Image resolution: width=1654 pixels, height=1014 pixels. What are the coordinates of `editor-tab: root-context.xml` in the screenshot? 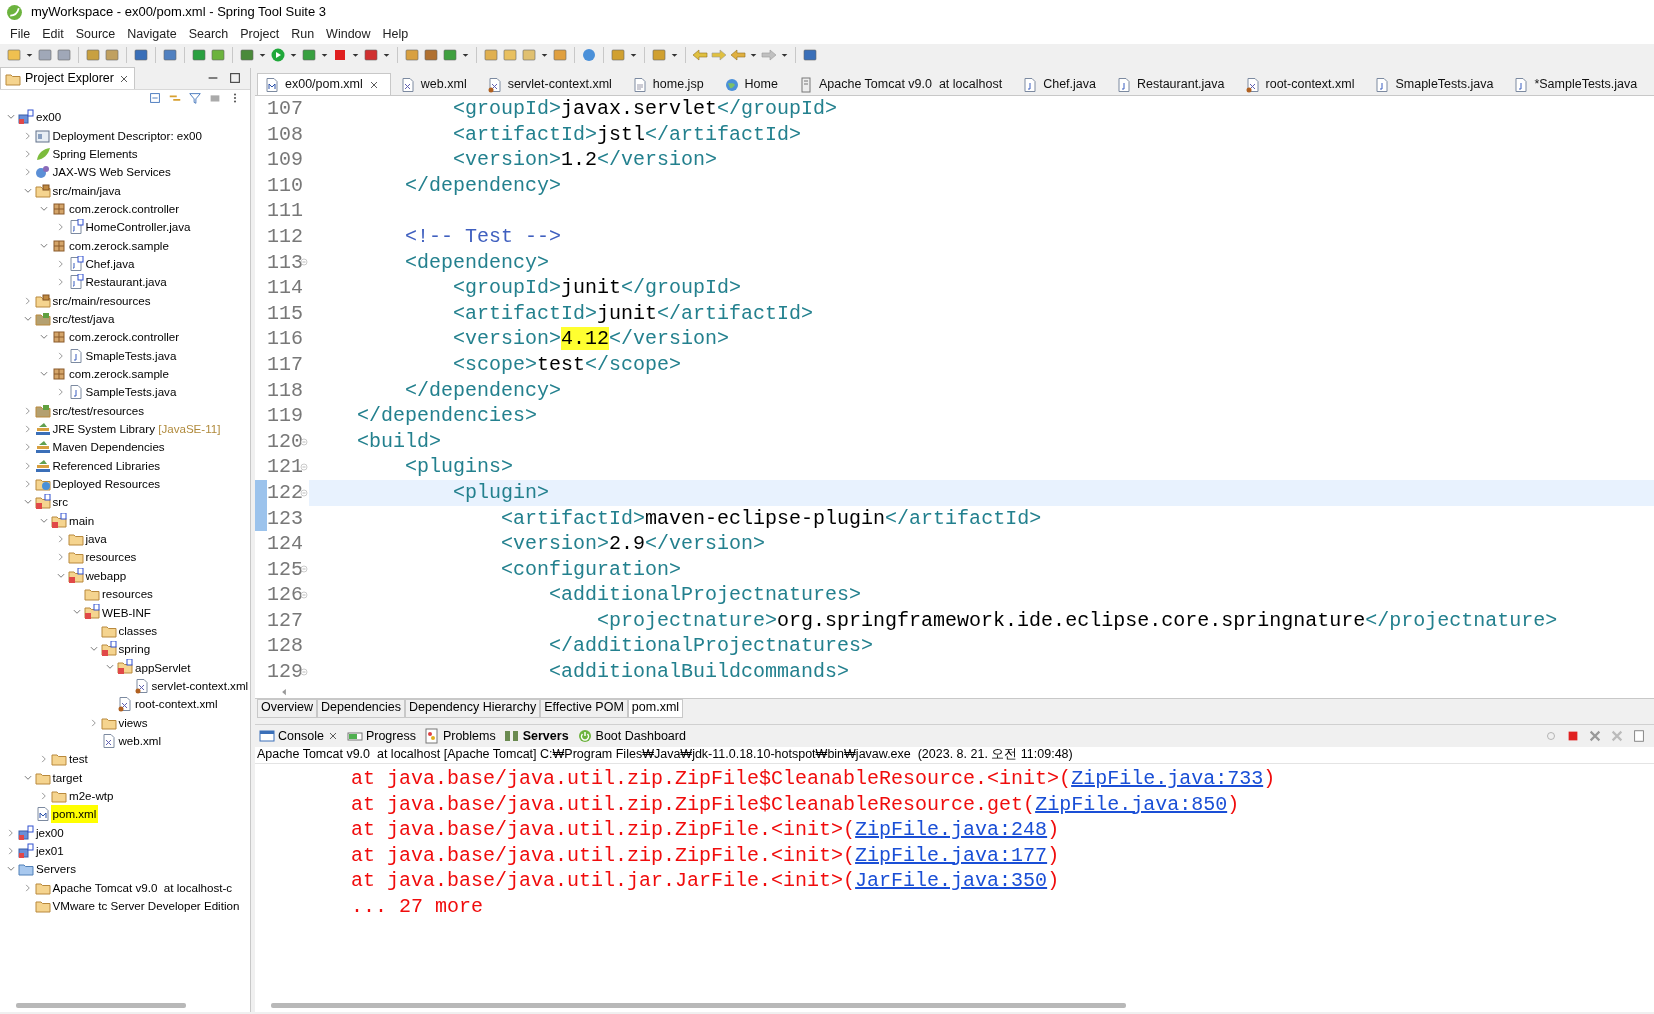 It's located at (1301, 84).